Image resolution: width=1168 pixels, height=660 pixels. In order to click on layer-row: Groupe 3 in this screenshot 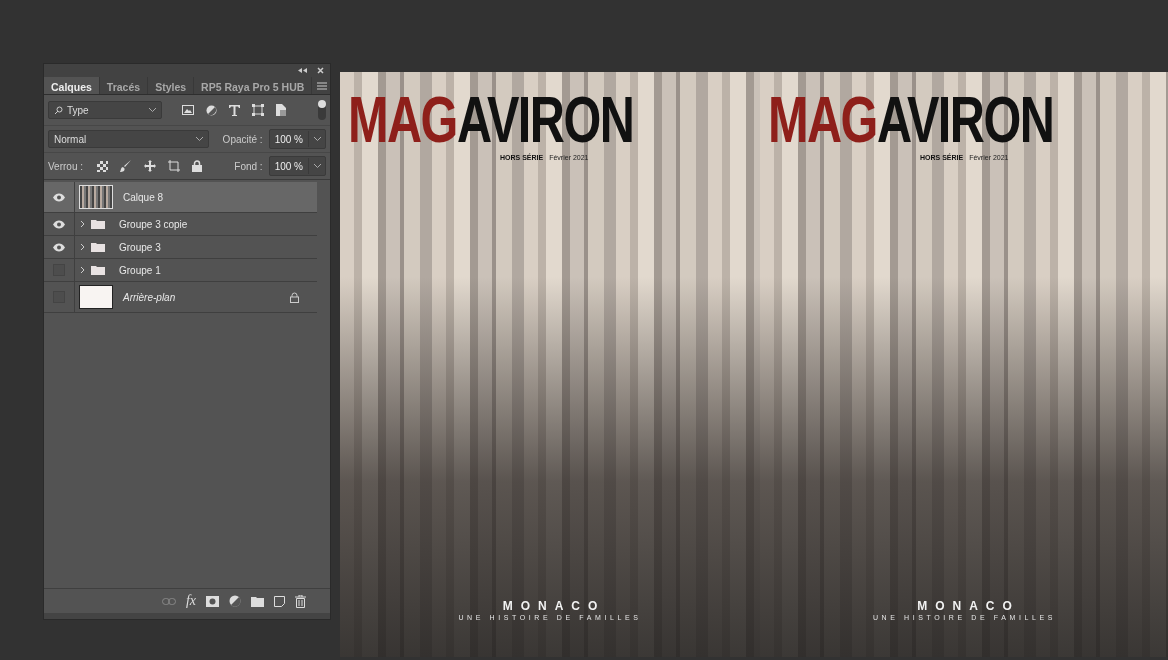, I will do `click(180, 247)`.